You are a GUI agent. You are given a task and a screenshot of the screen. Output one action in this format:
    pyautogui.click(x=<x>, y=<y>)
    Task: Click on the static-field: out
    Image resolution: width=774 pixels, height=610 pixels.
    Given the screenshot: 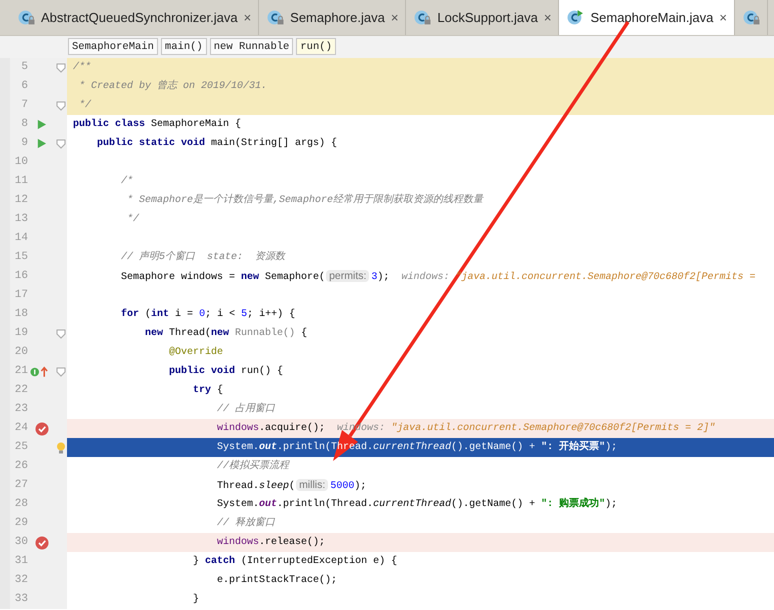 What is the action you would take?
    pyautogui.click(x=268, y=504)
    